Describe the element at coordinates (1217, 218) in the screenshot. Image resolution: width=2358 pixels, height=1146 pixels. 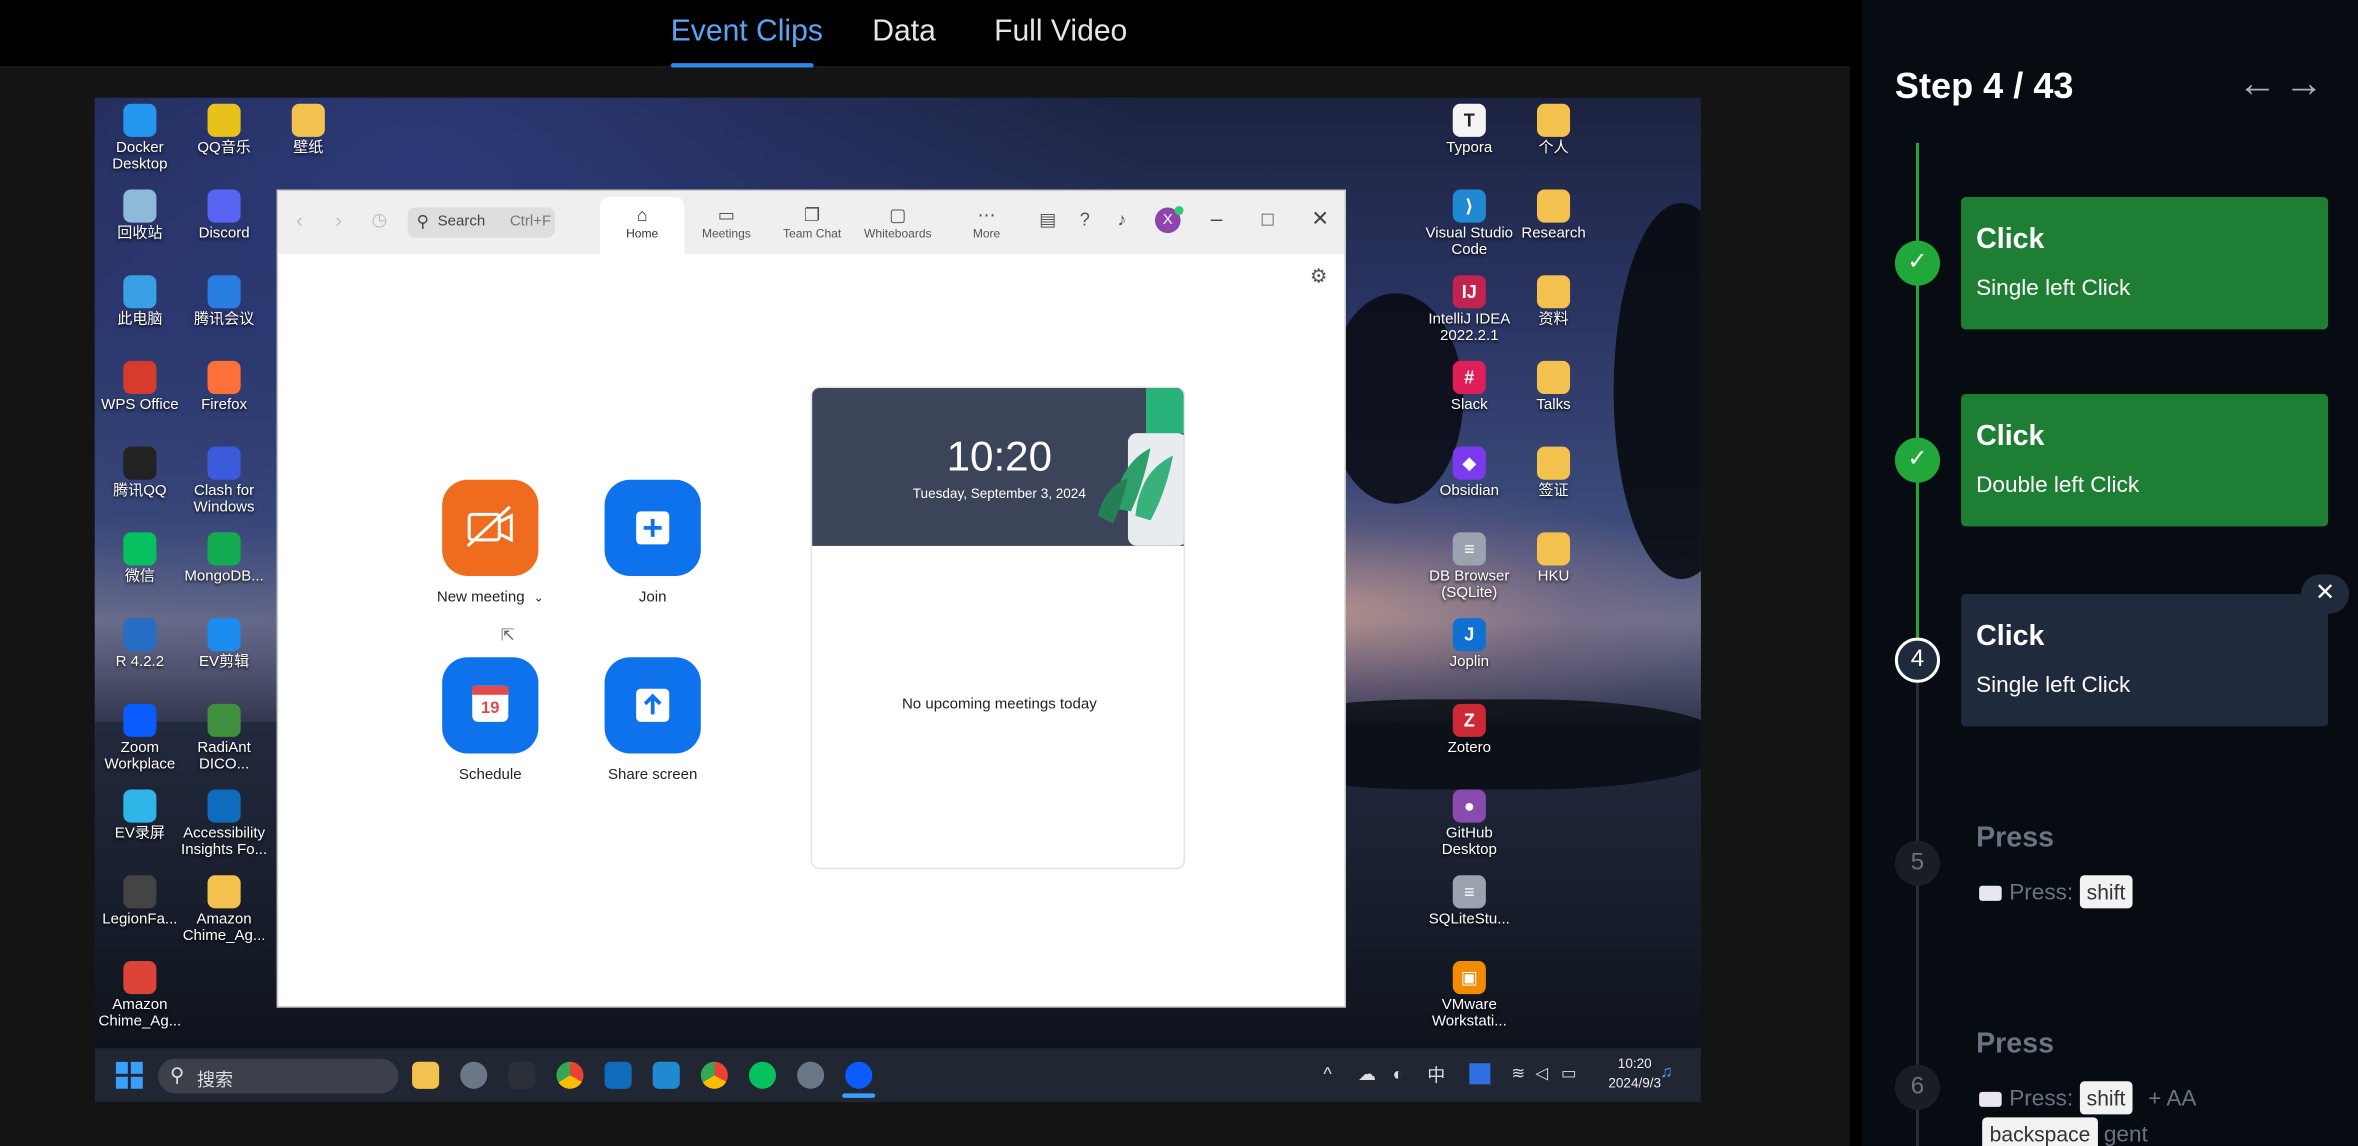
I see `minimize-icon: –` at that location.